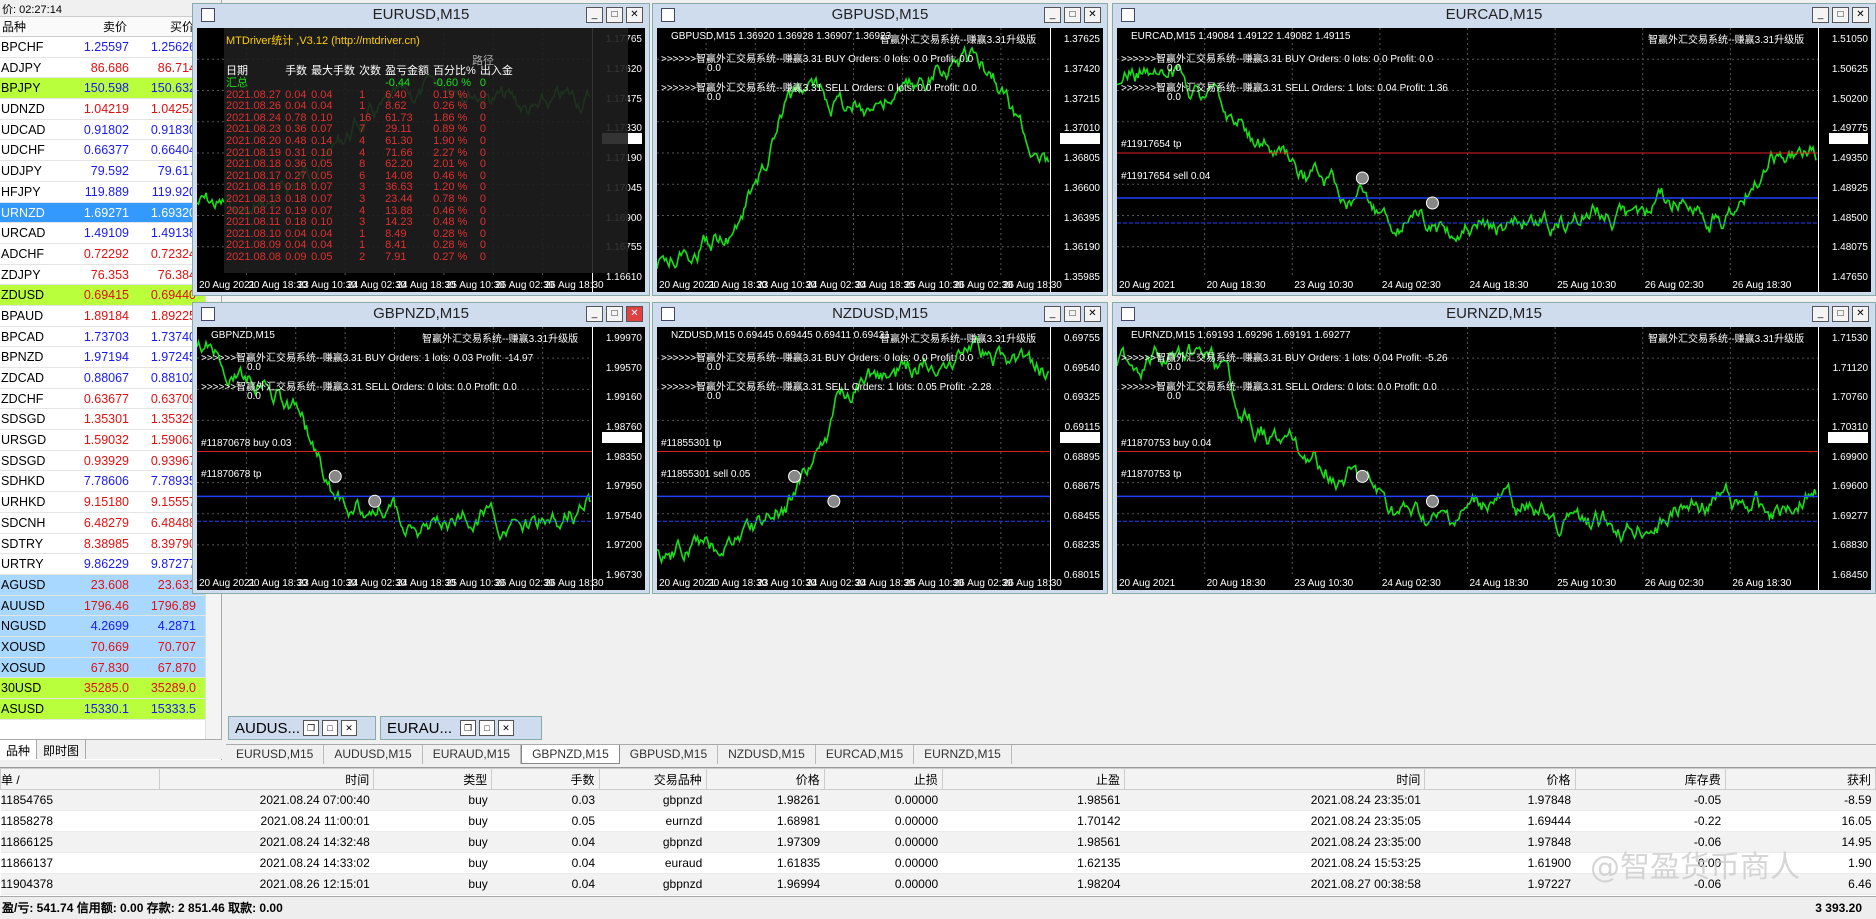  I want to click on market-watch-row: ZDCHF 0.63677 0.63709, so click(110, 399).